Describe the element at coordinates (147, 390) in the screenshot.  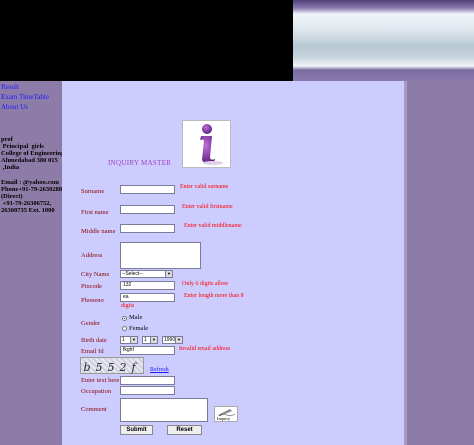
I see `occupation-input` at that location.